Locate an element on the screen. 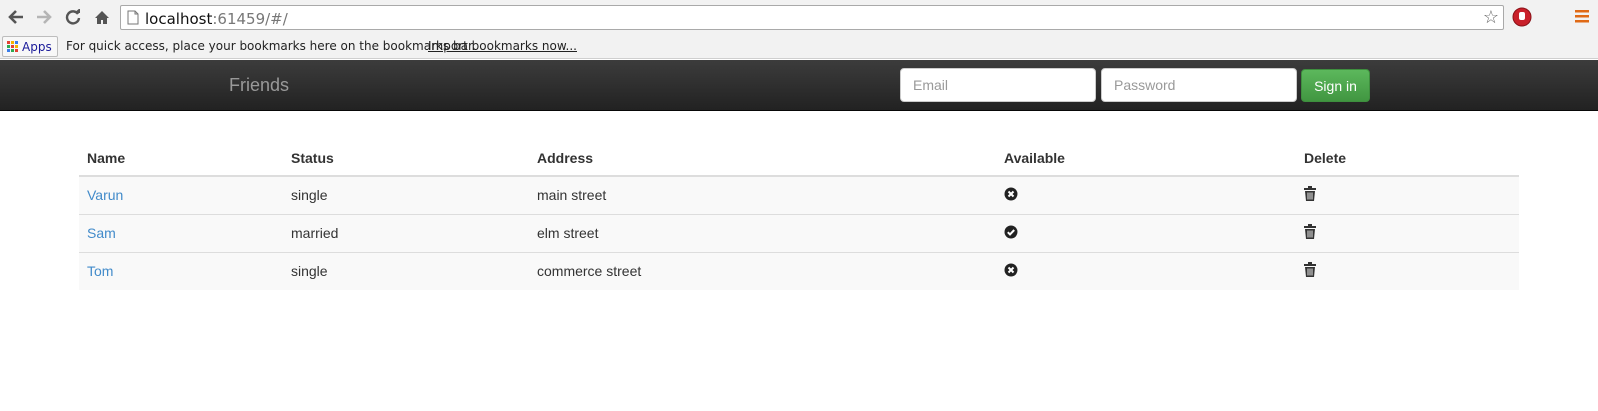 This screenshot has width=1598, height=411. apps-label: Apps is located at coordinates (37, 46).